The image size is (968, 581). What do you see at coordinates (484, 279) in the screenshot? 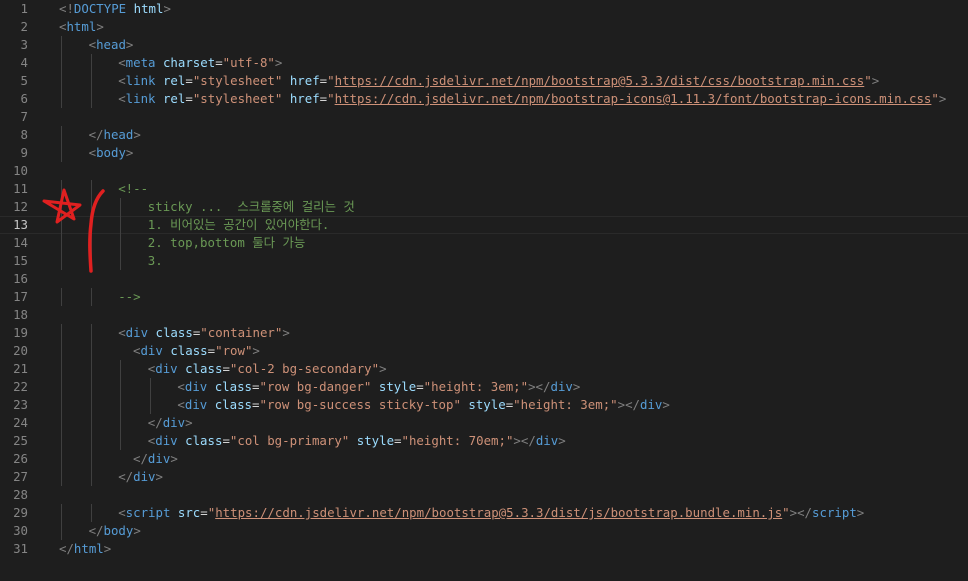
I see `code-line: 16` at bounding box center [484, 279].